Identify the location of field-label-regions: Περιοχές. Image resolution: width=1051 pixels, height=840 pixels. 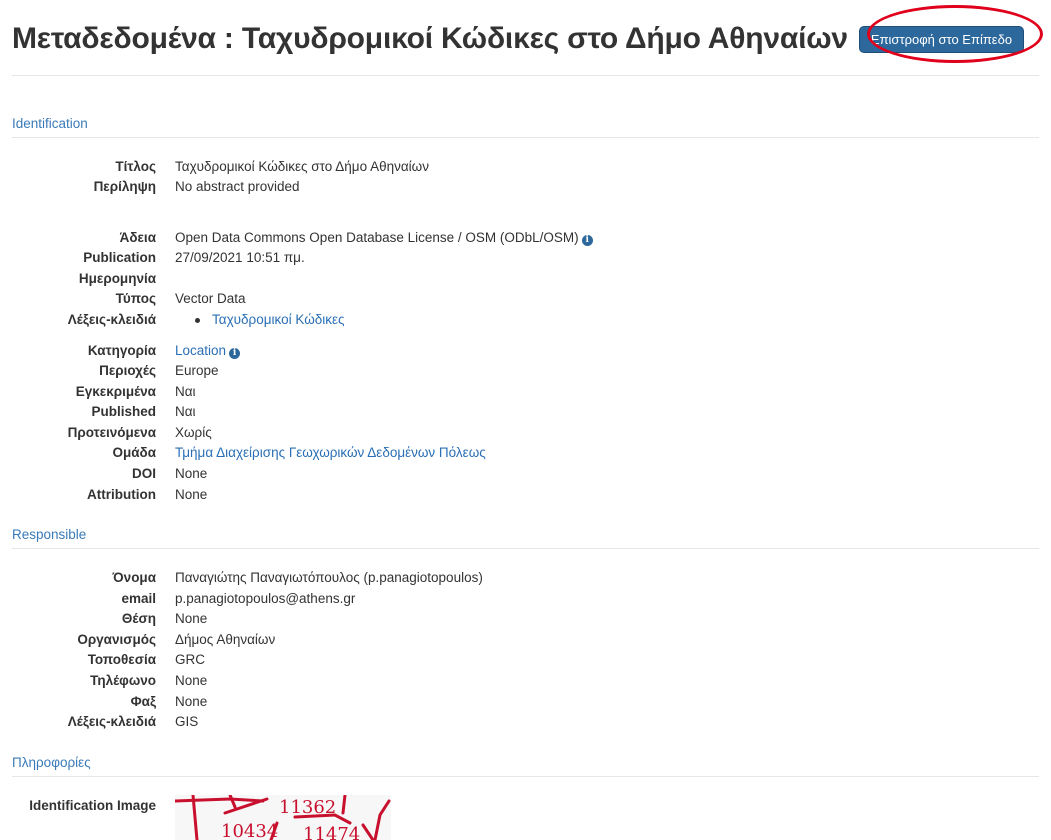
(127, 370).